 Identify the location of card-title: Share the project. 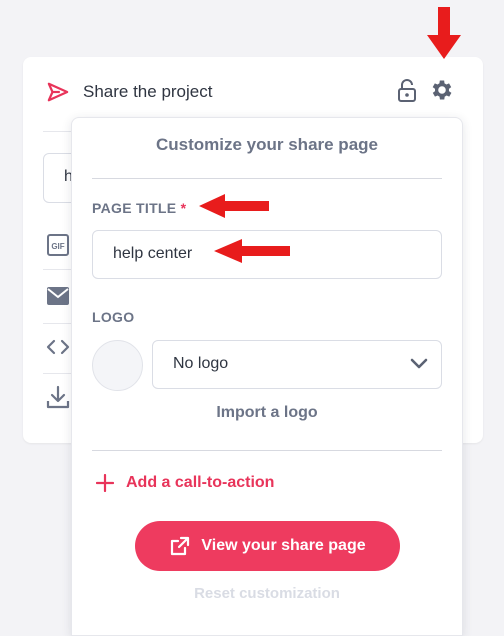
(148, 91).